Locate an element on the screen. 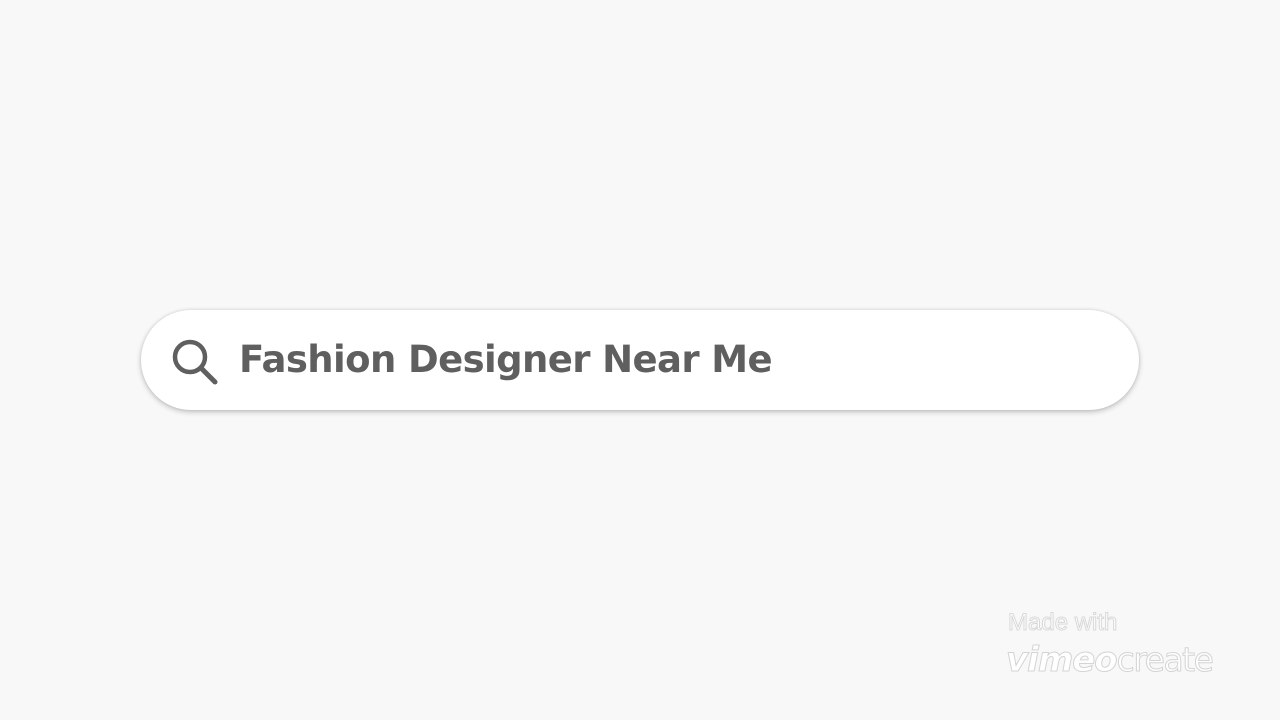 The height and width of the screenshot is (720, 1280). watermark-brand-vimeo: vimeo is located at coordinates (1062, 660).